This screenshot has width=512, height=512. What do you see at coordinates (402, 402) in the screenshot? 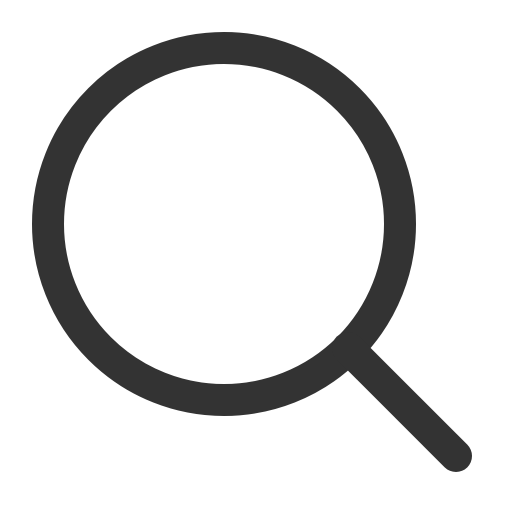
I see `magnifier-handle` at bounding box center [402, 402].